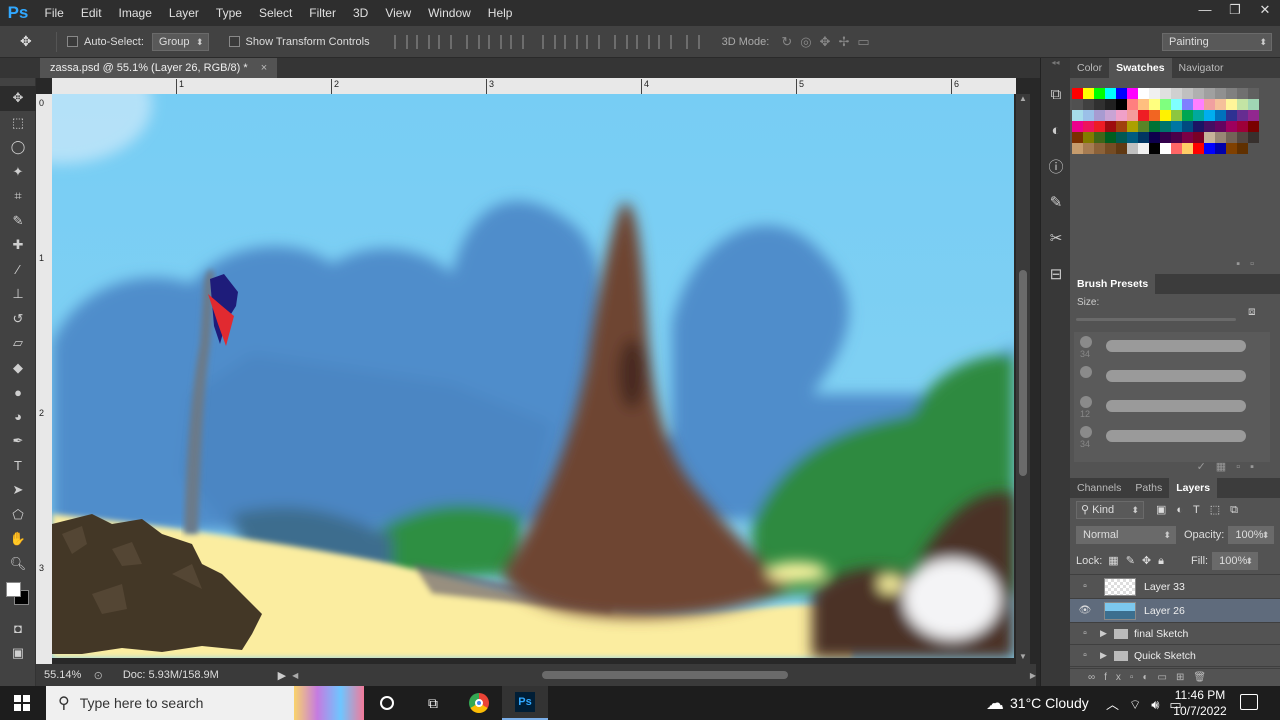 This screenshot has height=720, width=1280. I want to click on magic-wand-tool: ✦, so click(18, 172).